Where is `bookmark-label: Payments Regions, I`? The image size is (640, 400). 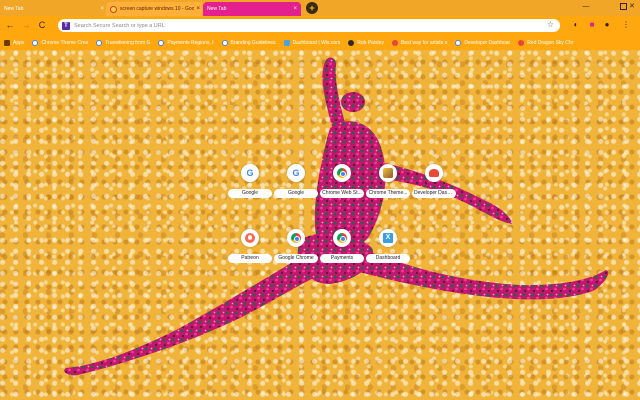
bookmark-label: Payments Regions, I is located at coordinates (190, 42).